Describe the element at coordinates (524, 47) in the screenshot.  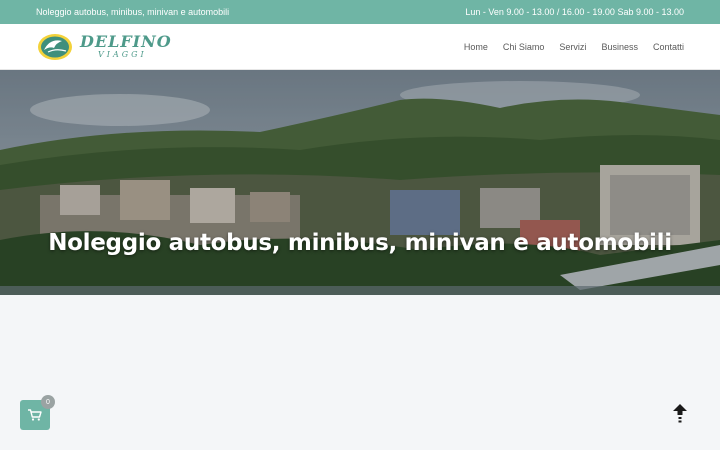
I see `nav-item-chi-siamo: Chi Siamo` at that location.